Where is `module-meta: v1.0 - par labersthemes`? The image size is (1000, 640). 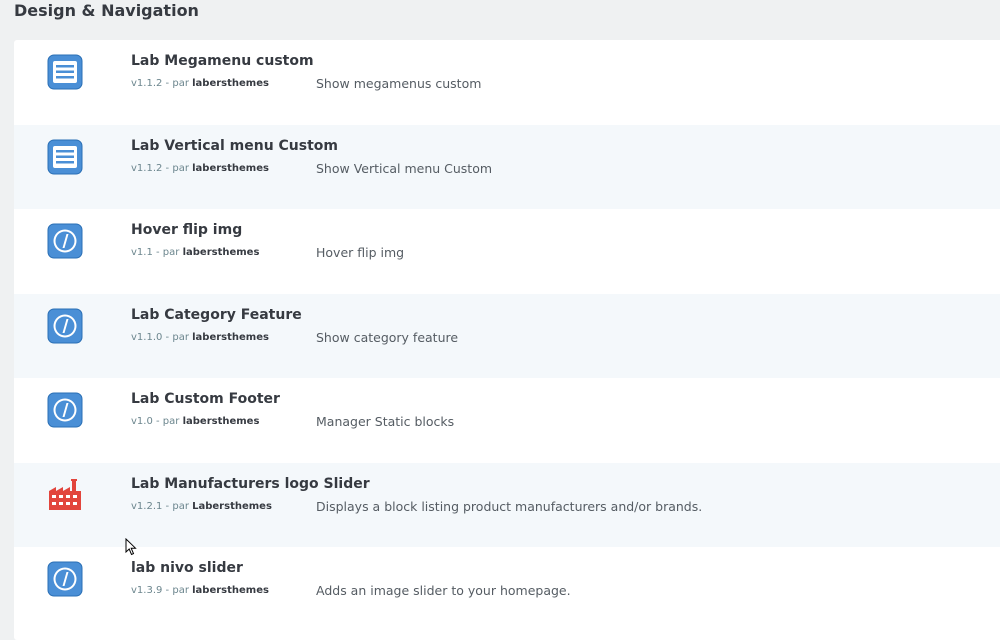 module-meta: v1.0 - par labersthemes is located at coordinates (195, 421).